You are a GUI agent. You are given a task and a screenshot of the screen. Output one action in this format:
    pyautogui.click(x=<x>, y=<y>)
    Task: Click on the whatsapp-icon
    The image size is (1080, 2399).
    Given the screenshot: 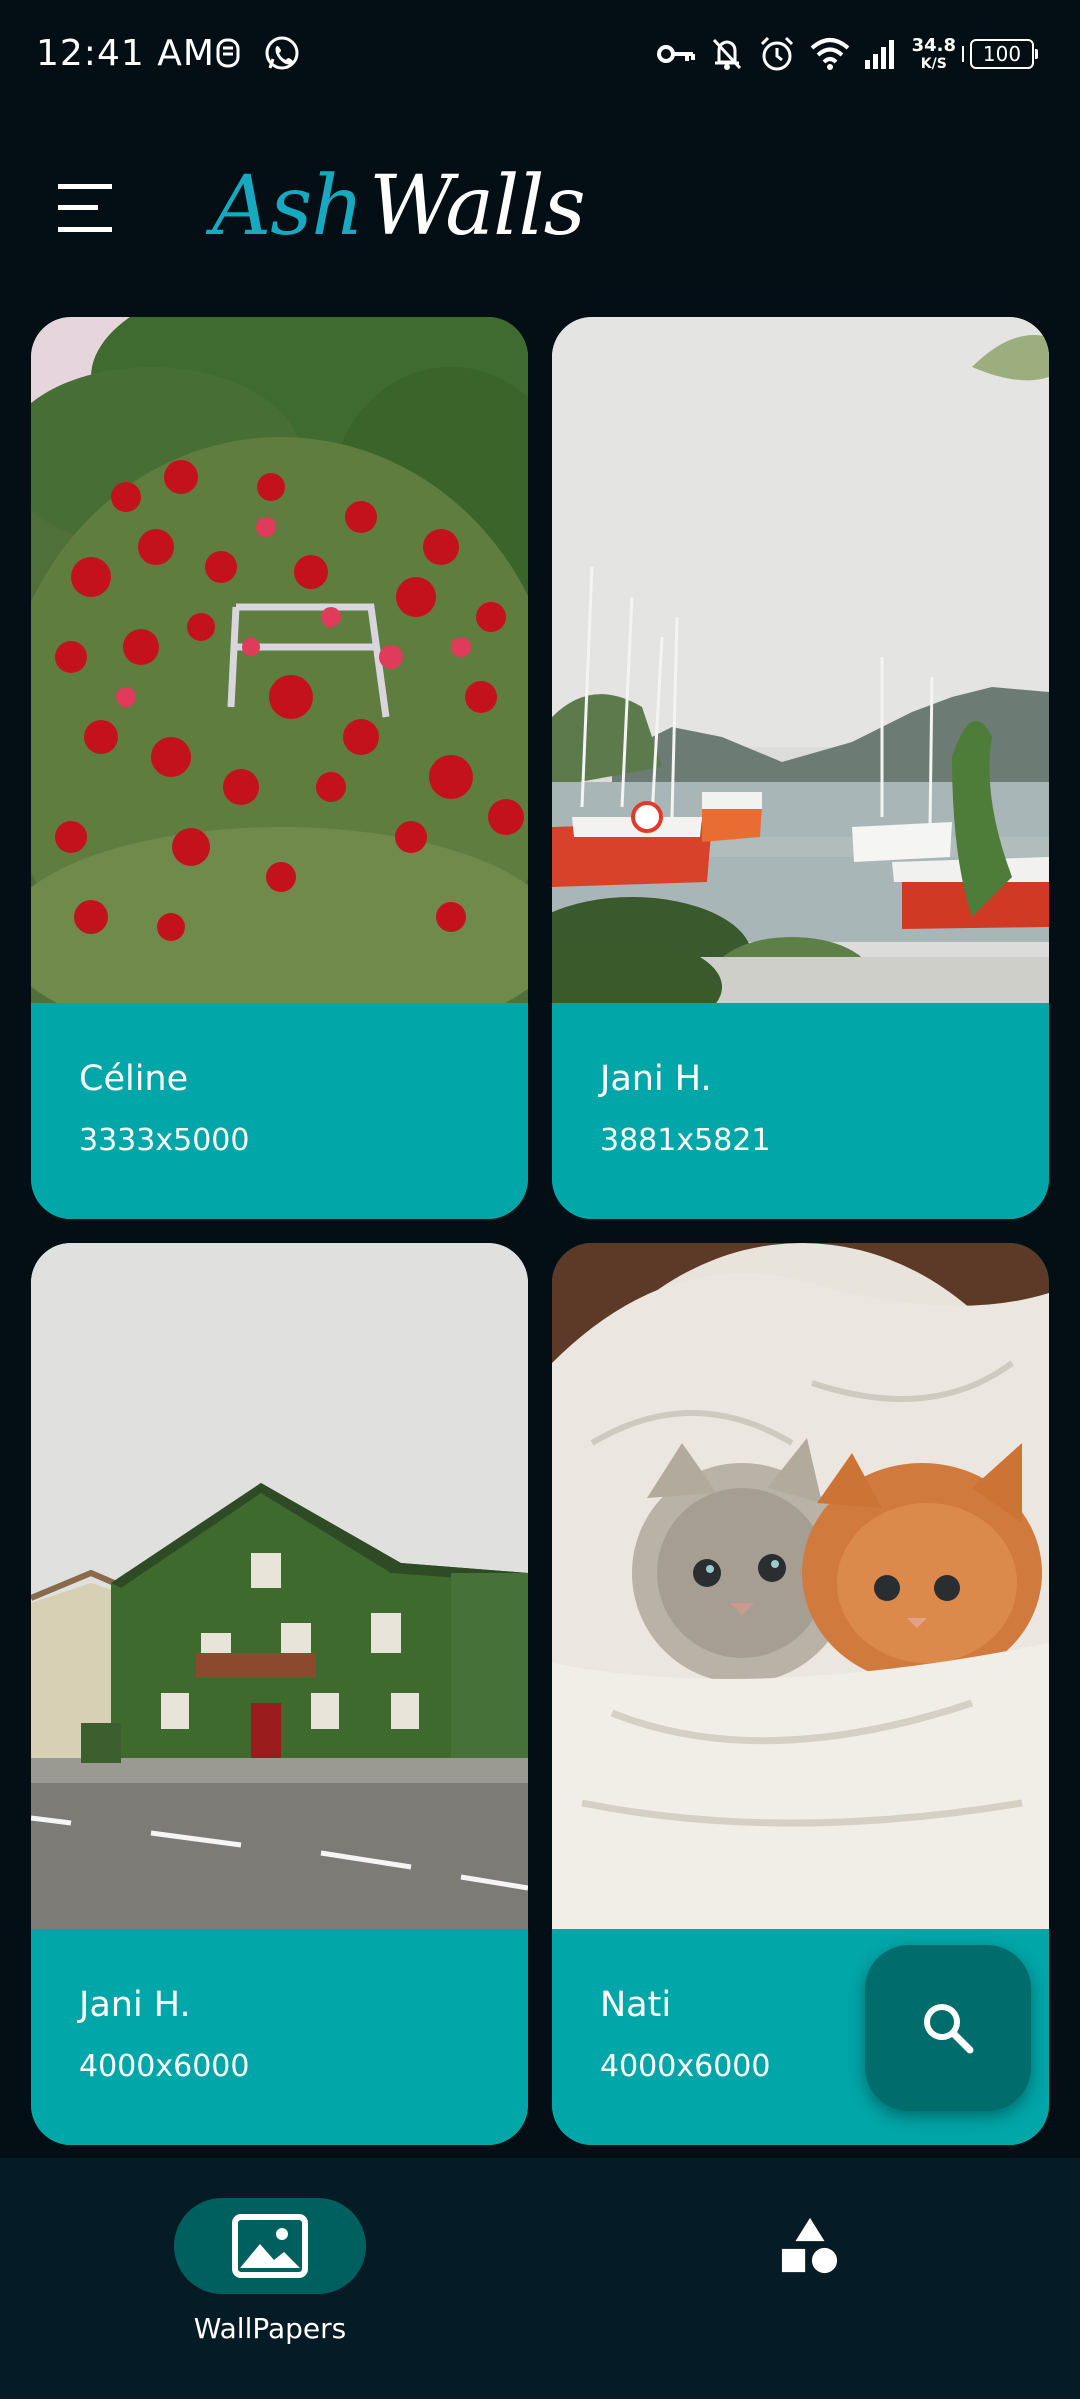 What is the action you would take?
    pyautogui.click(x=282, y=54)
    